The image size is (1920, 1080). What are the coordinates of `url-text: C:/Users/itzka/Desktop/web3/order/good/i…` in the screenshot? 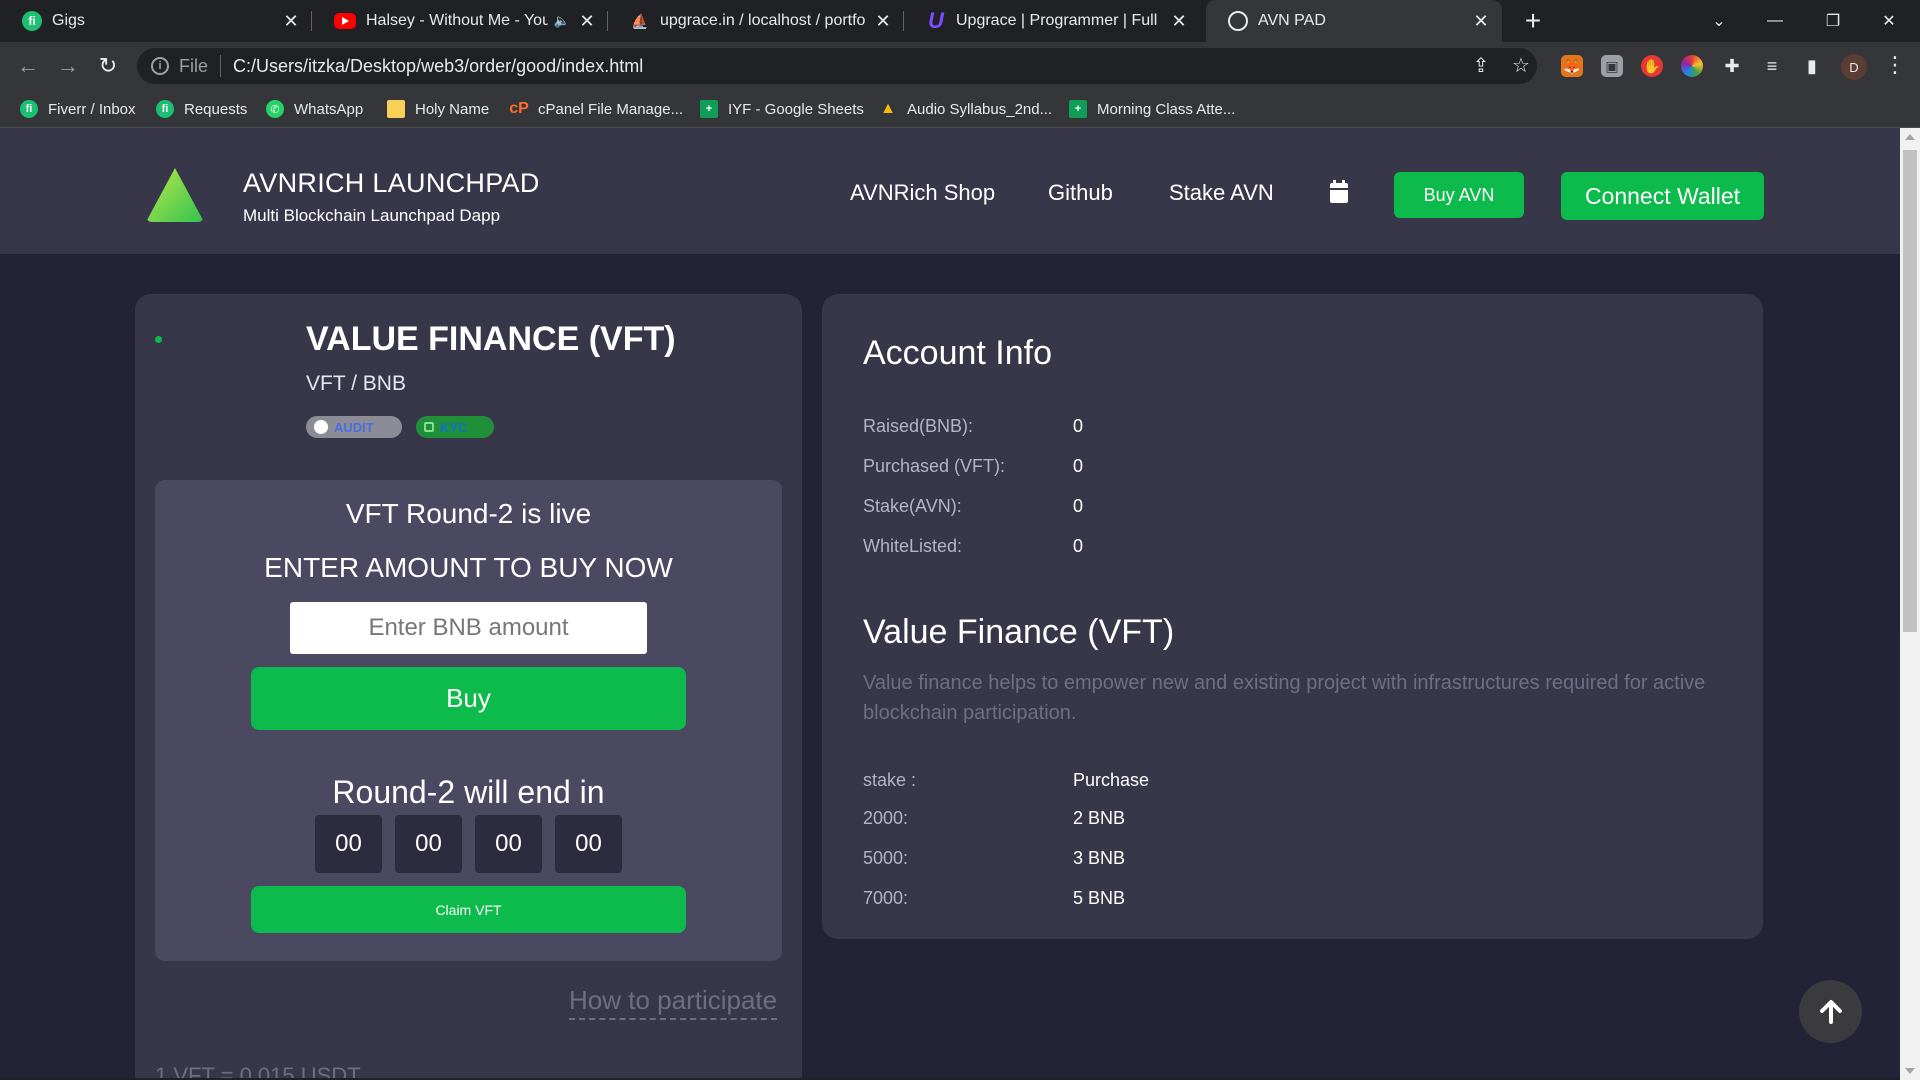 It's located at (438, 66).